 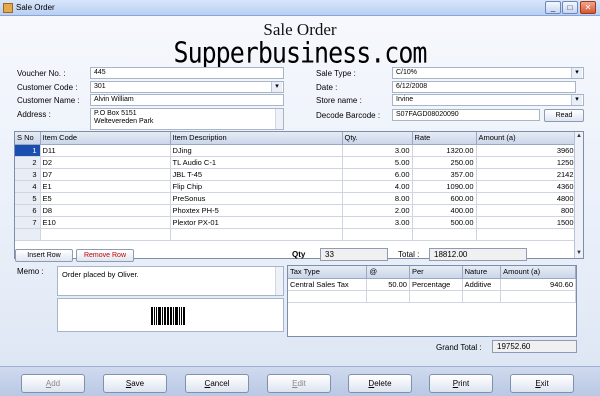 I want to click on table-row: 6 D8 Phoxtex PH-5 2.00 400.00 800, so click(x=299, y=210).